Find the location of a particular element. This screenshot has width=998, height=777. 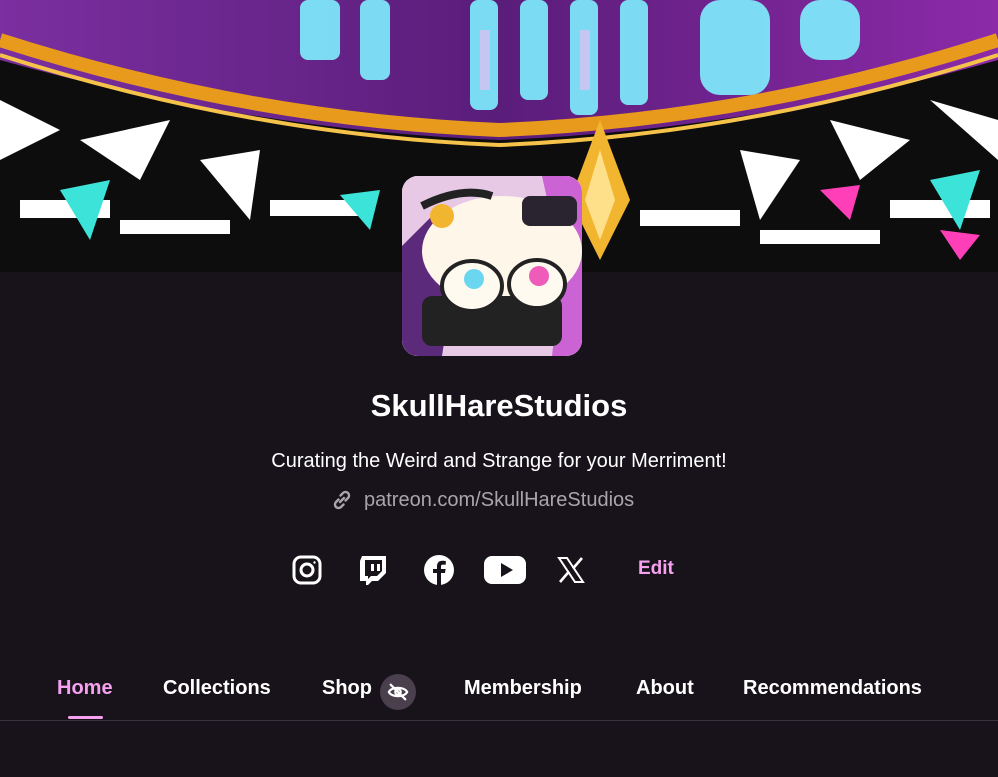

profile-link: patreon.com/SkullHareStudios is located at coordinates (482, 500).